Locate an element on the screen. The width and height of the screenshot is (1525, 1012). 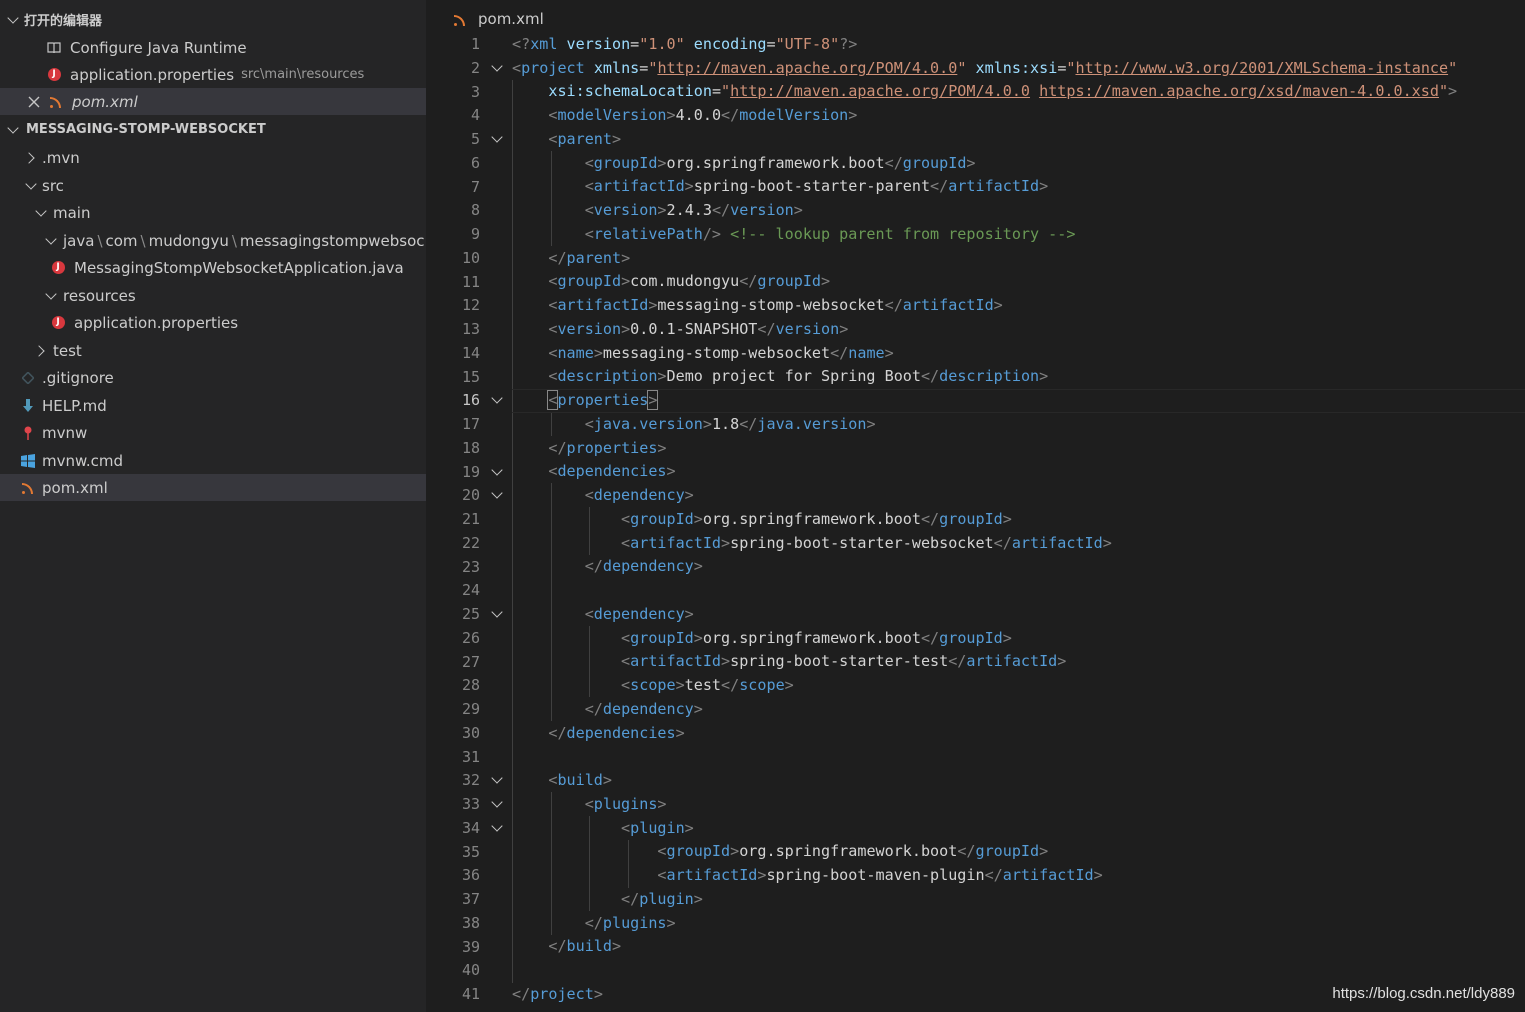
line-number: 12 is located at coordinates (470, 305).